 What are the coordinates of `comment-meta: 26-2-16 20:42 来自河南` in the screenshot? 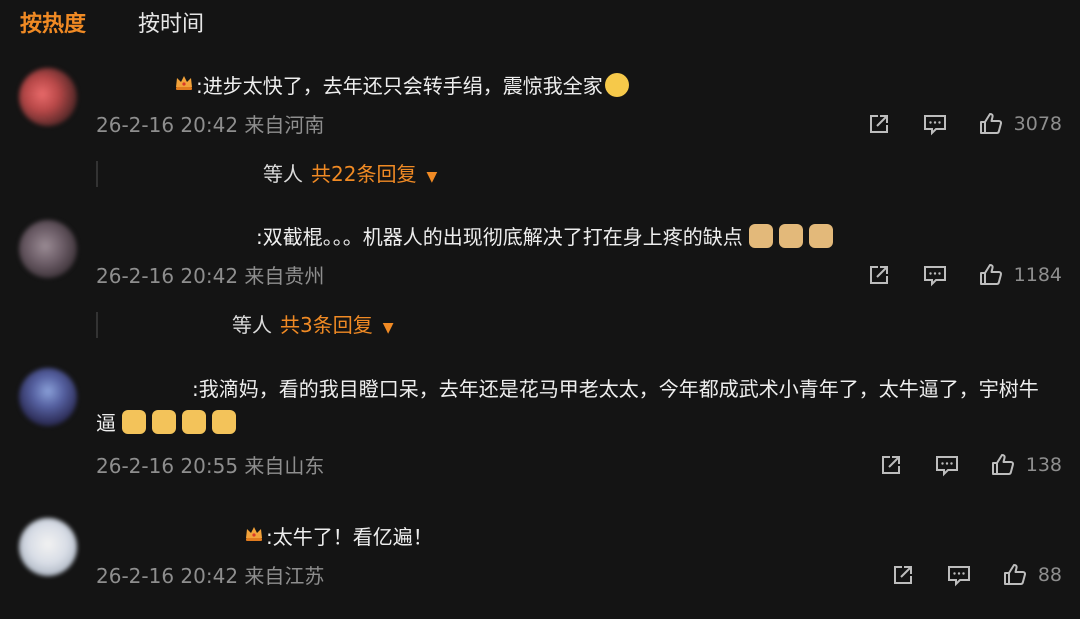 It's located at (210, 125).